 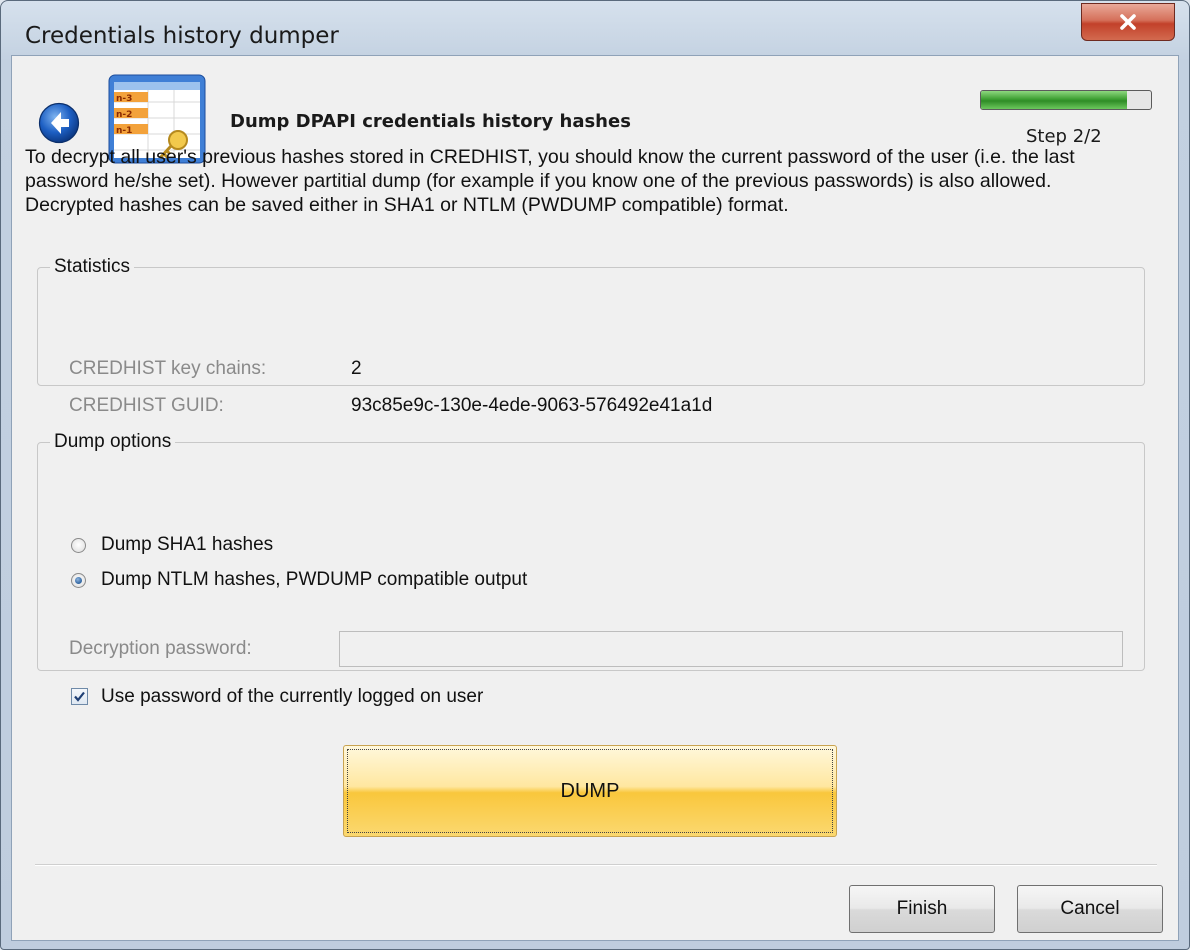 What do you see at coordinates (78, 545) in the screenshot?
I see `radio-sha1` at bounding box center [78, 545].